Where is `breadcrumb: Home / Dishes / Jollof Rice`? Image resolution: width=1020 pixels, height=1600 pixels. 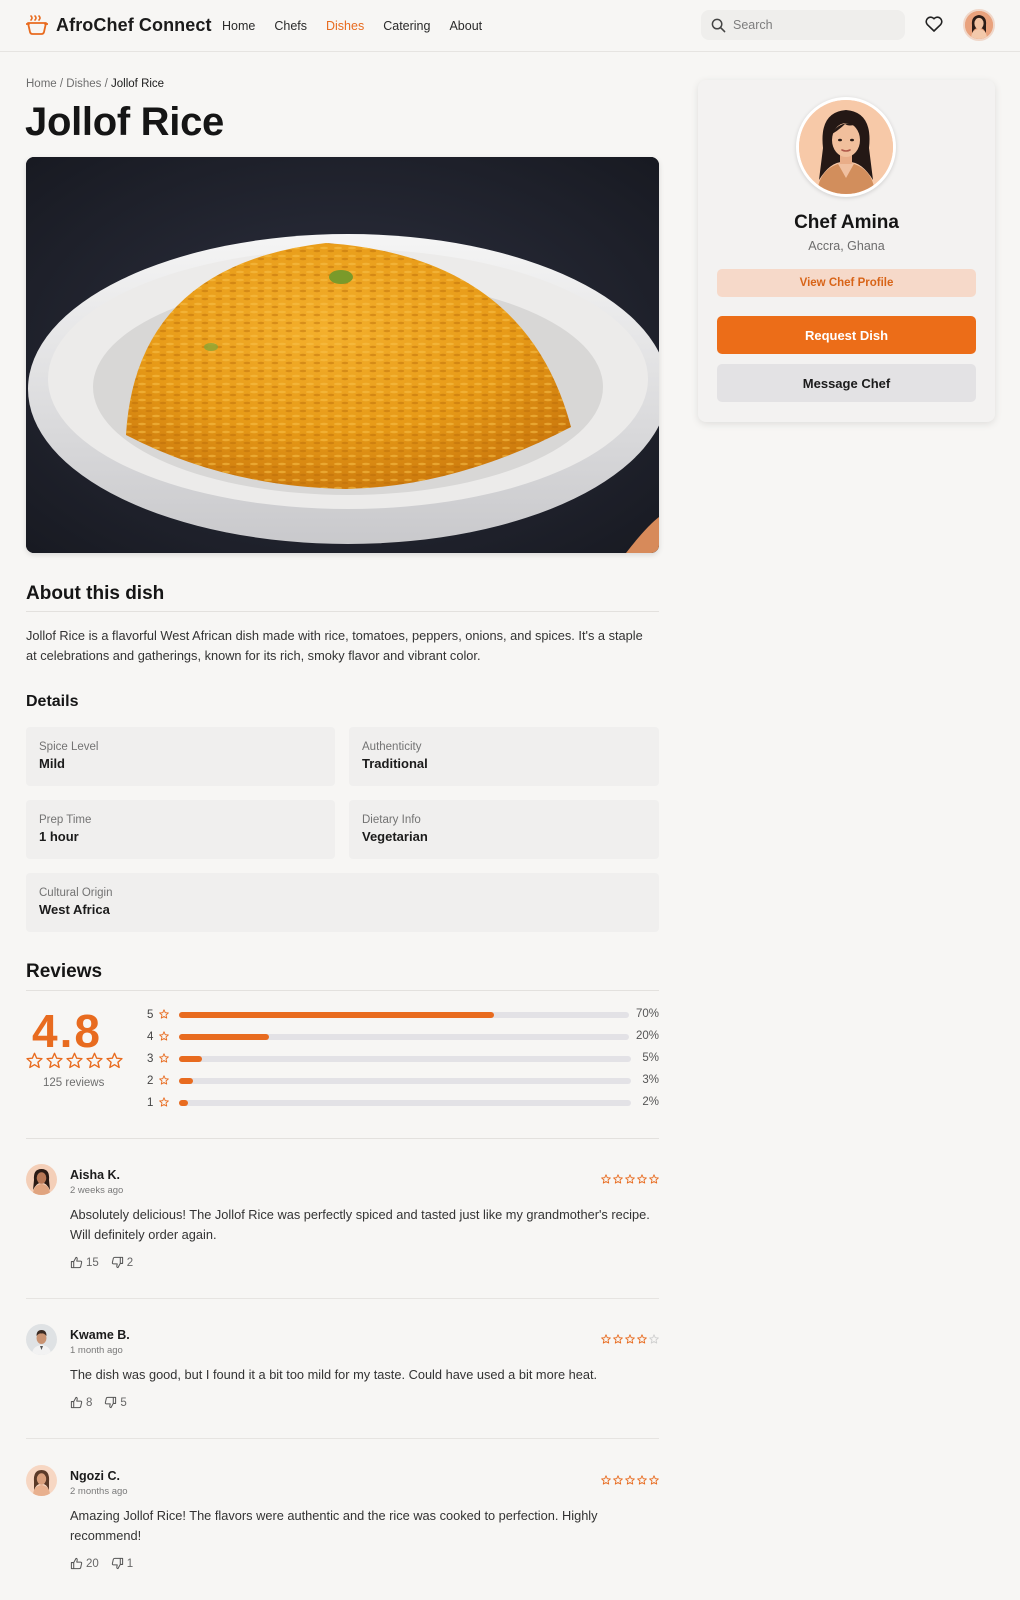 breadcrumb: Home / Dishes / Jollof Rice is located at coordinates (95, 84).